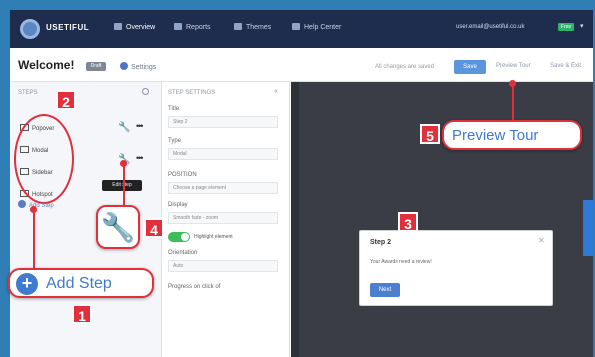 The image size is (595, 357). Describe the element at coordinates (385, 290) in the screenshot. I see `modal-next-button: Next` at that location.